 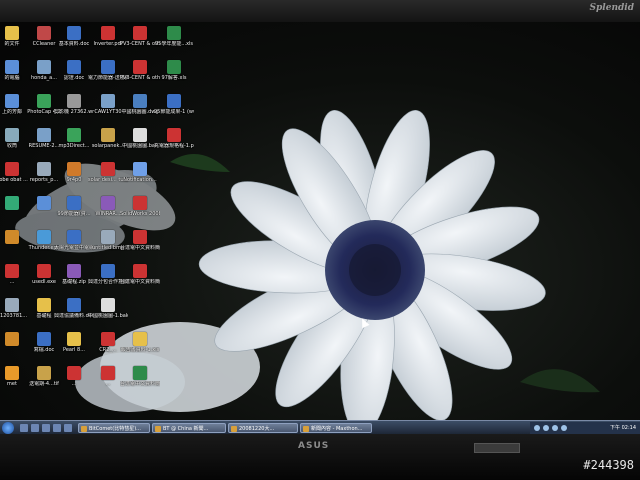 I want to click on desktop-icon: 97解答.xls, so click(x=174, y=70).